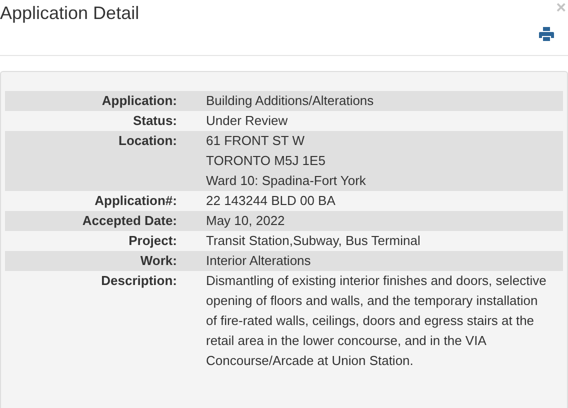 Image resolution: width=568 pixels, height=408 pixels. I want to click on field-value: Ward 10: Spadina-Fort York, so click(286, 181).